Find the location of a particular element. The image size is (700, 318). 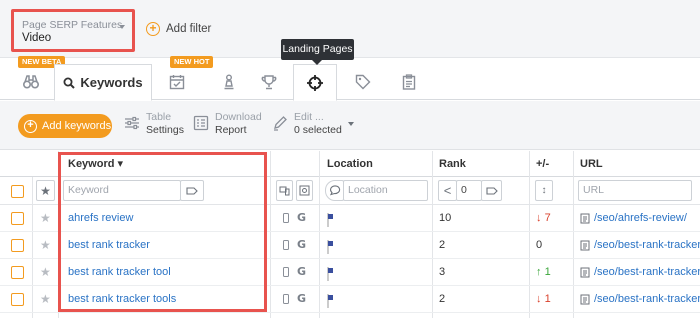

change-value: 0 is located at coordinates (539, 245).